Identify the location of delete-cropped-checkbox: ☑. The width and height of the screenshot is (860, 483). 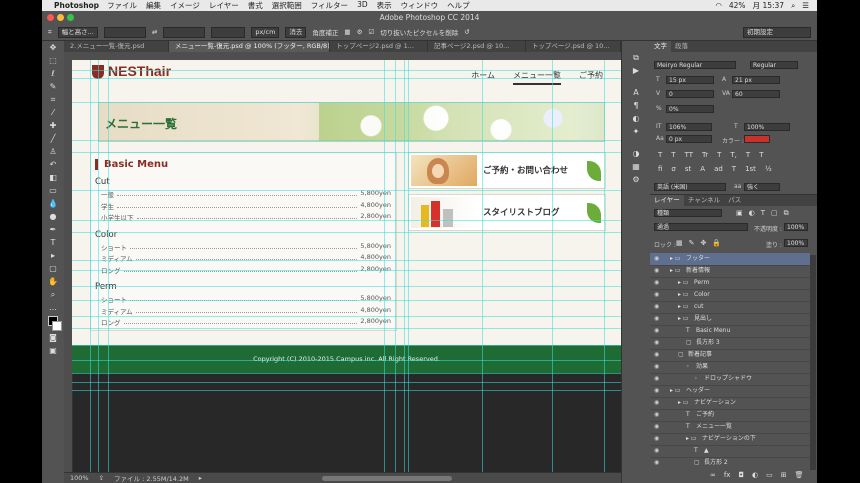
(371, 32).